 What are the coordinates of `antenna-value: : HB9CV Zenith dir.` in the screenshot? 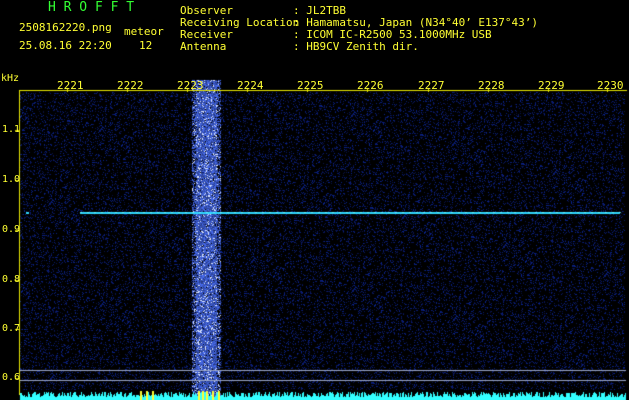 It's located at (356, 46).